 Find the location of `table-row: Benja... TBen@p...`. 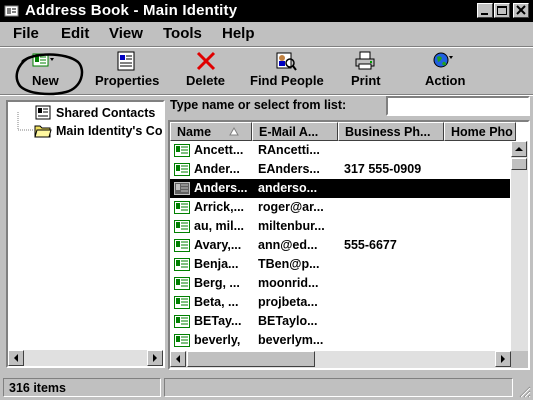

table-row: Benja... TBen@p... is located at coordinates (340, 264).